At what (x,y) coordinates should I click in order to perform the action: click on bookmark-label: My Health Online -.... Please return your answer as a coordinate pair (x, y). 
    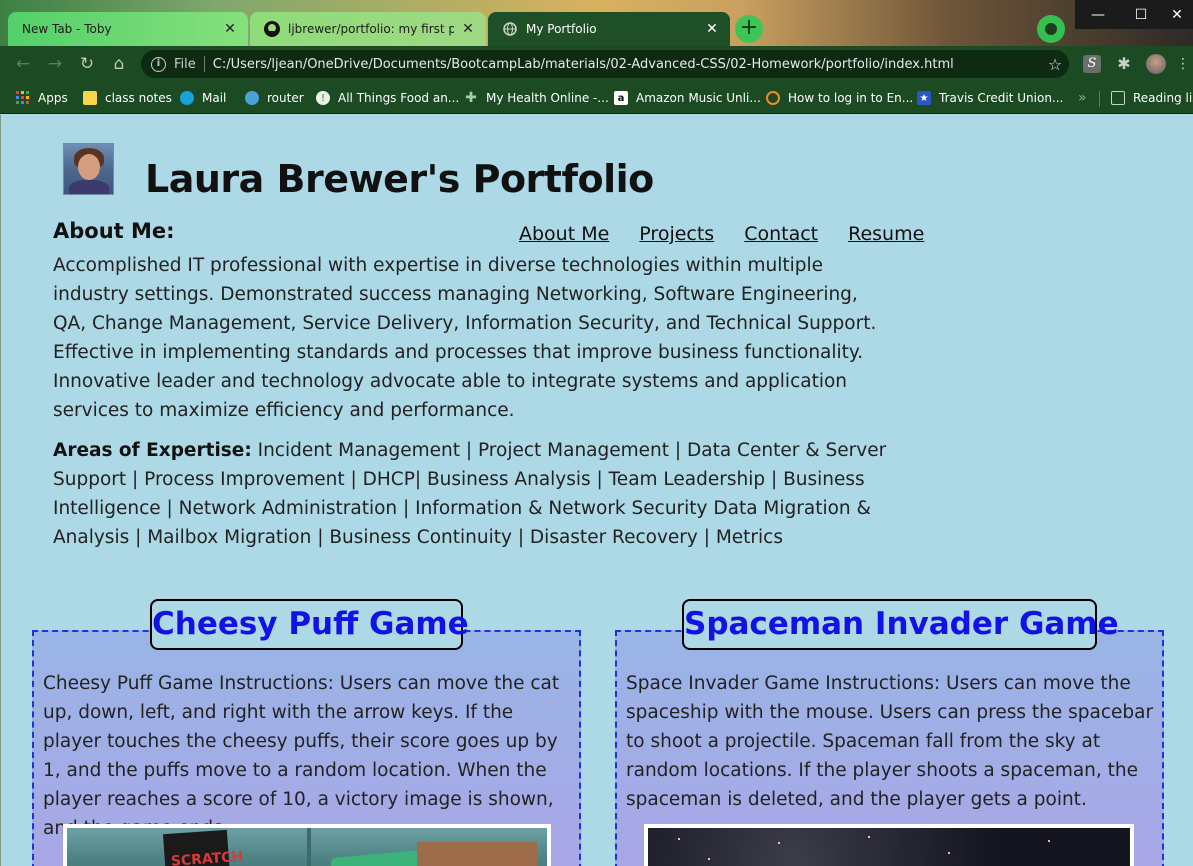
    Looking at the image, I should click on (547, 98).